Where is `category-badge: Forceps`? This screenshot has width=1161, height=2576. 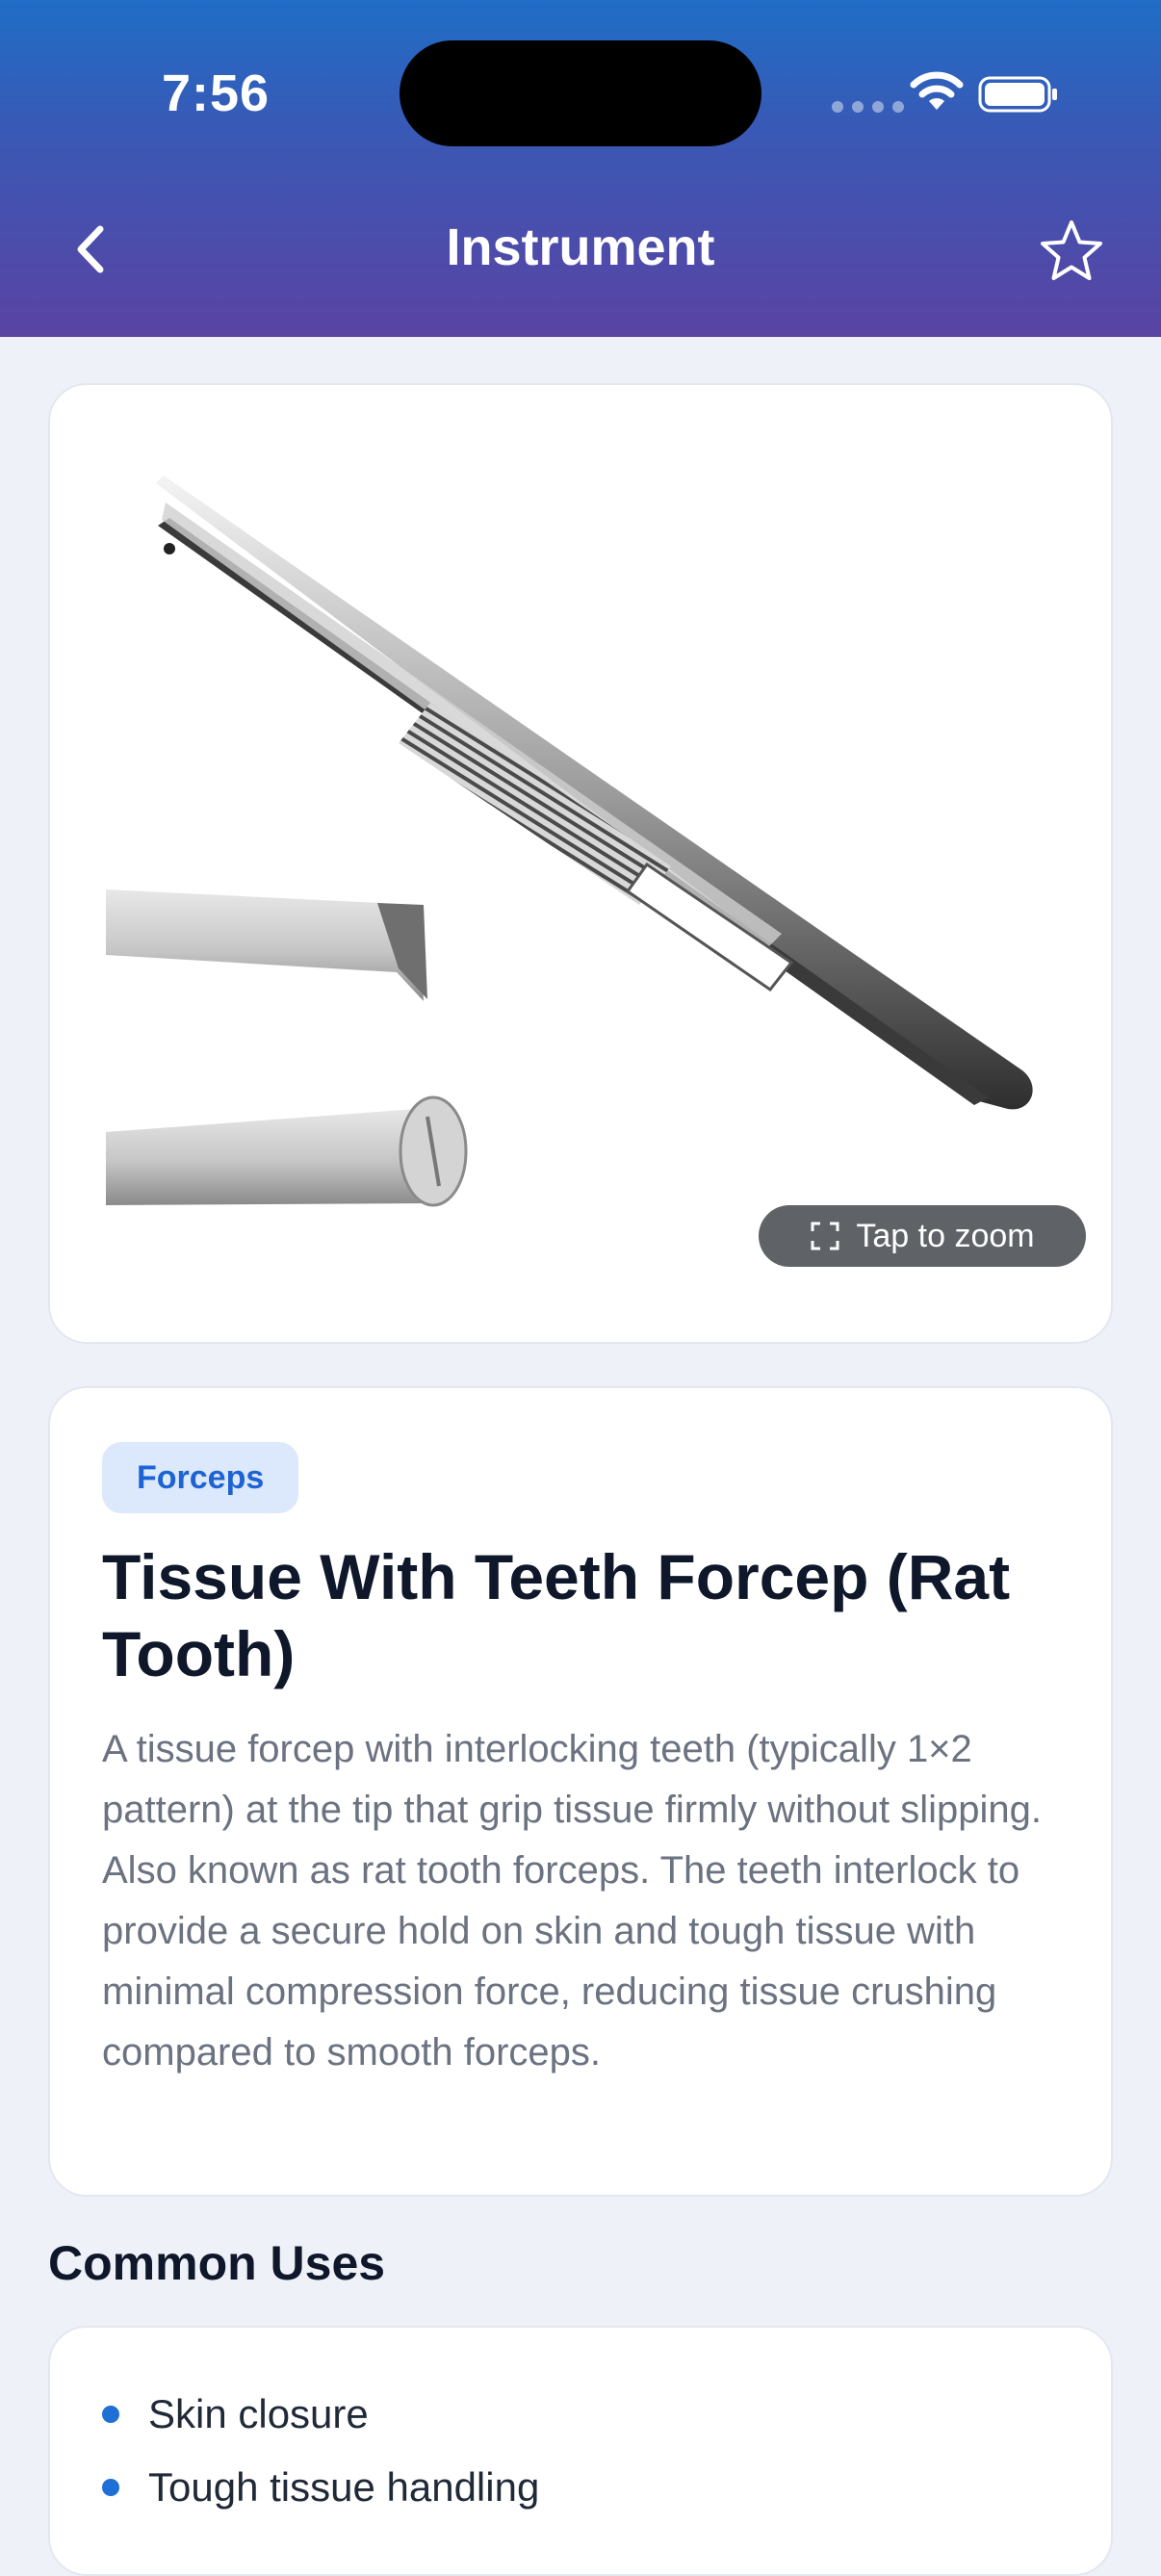
category-badge: Forceps is located at coordinates (201, 1478).